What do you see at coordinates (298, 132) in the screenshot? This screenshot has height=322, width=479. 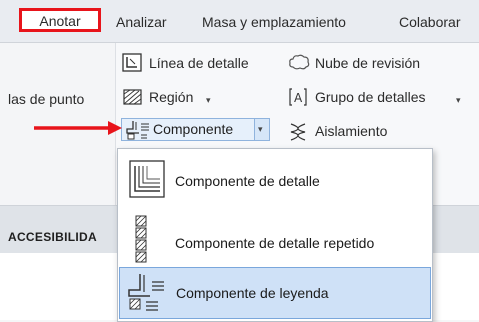 I see `insulation-icon` at bounding box center [298, 132].